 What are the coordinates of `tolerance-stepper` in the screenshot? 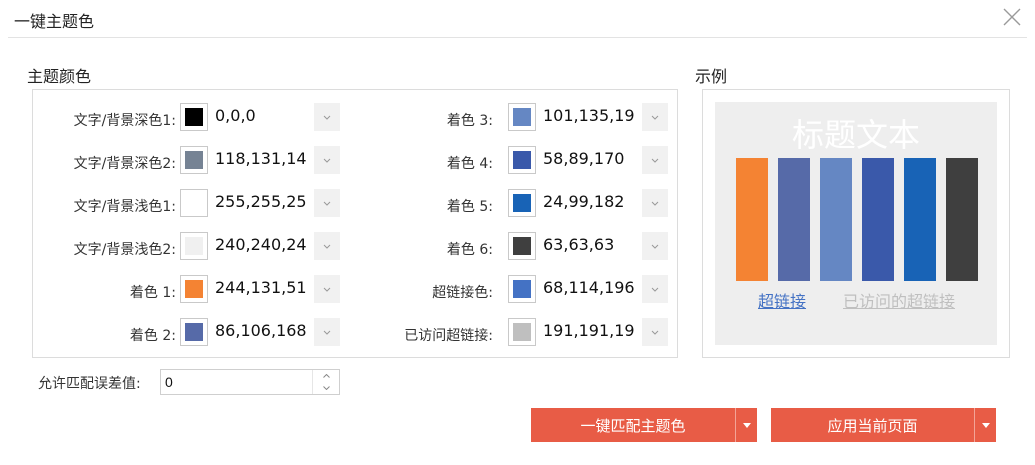 It's located at (250, 382).